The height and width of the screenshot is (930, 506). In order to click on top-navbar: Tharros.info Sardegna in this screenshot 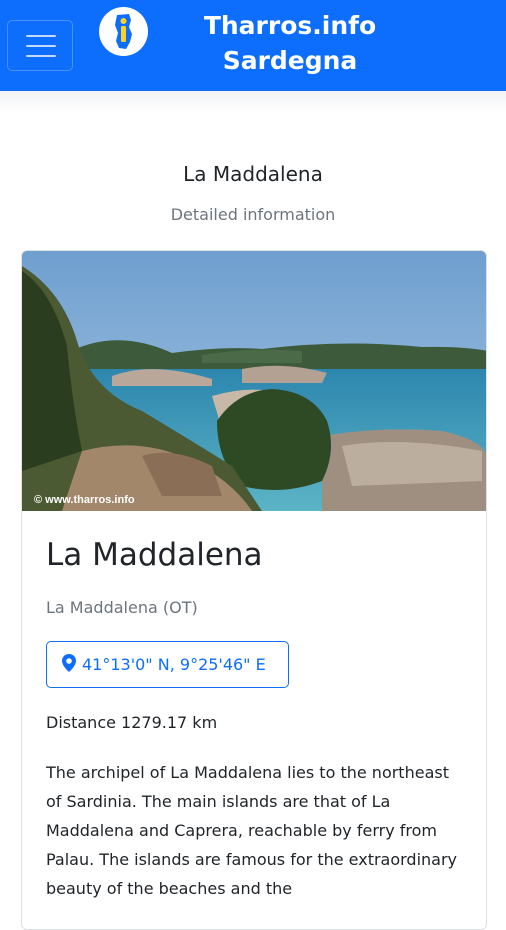, I will do `click(253, 45)`.